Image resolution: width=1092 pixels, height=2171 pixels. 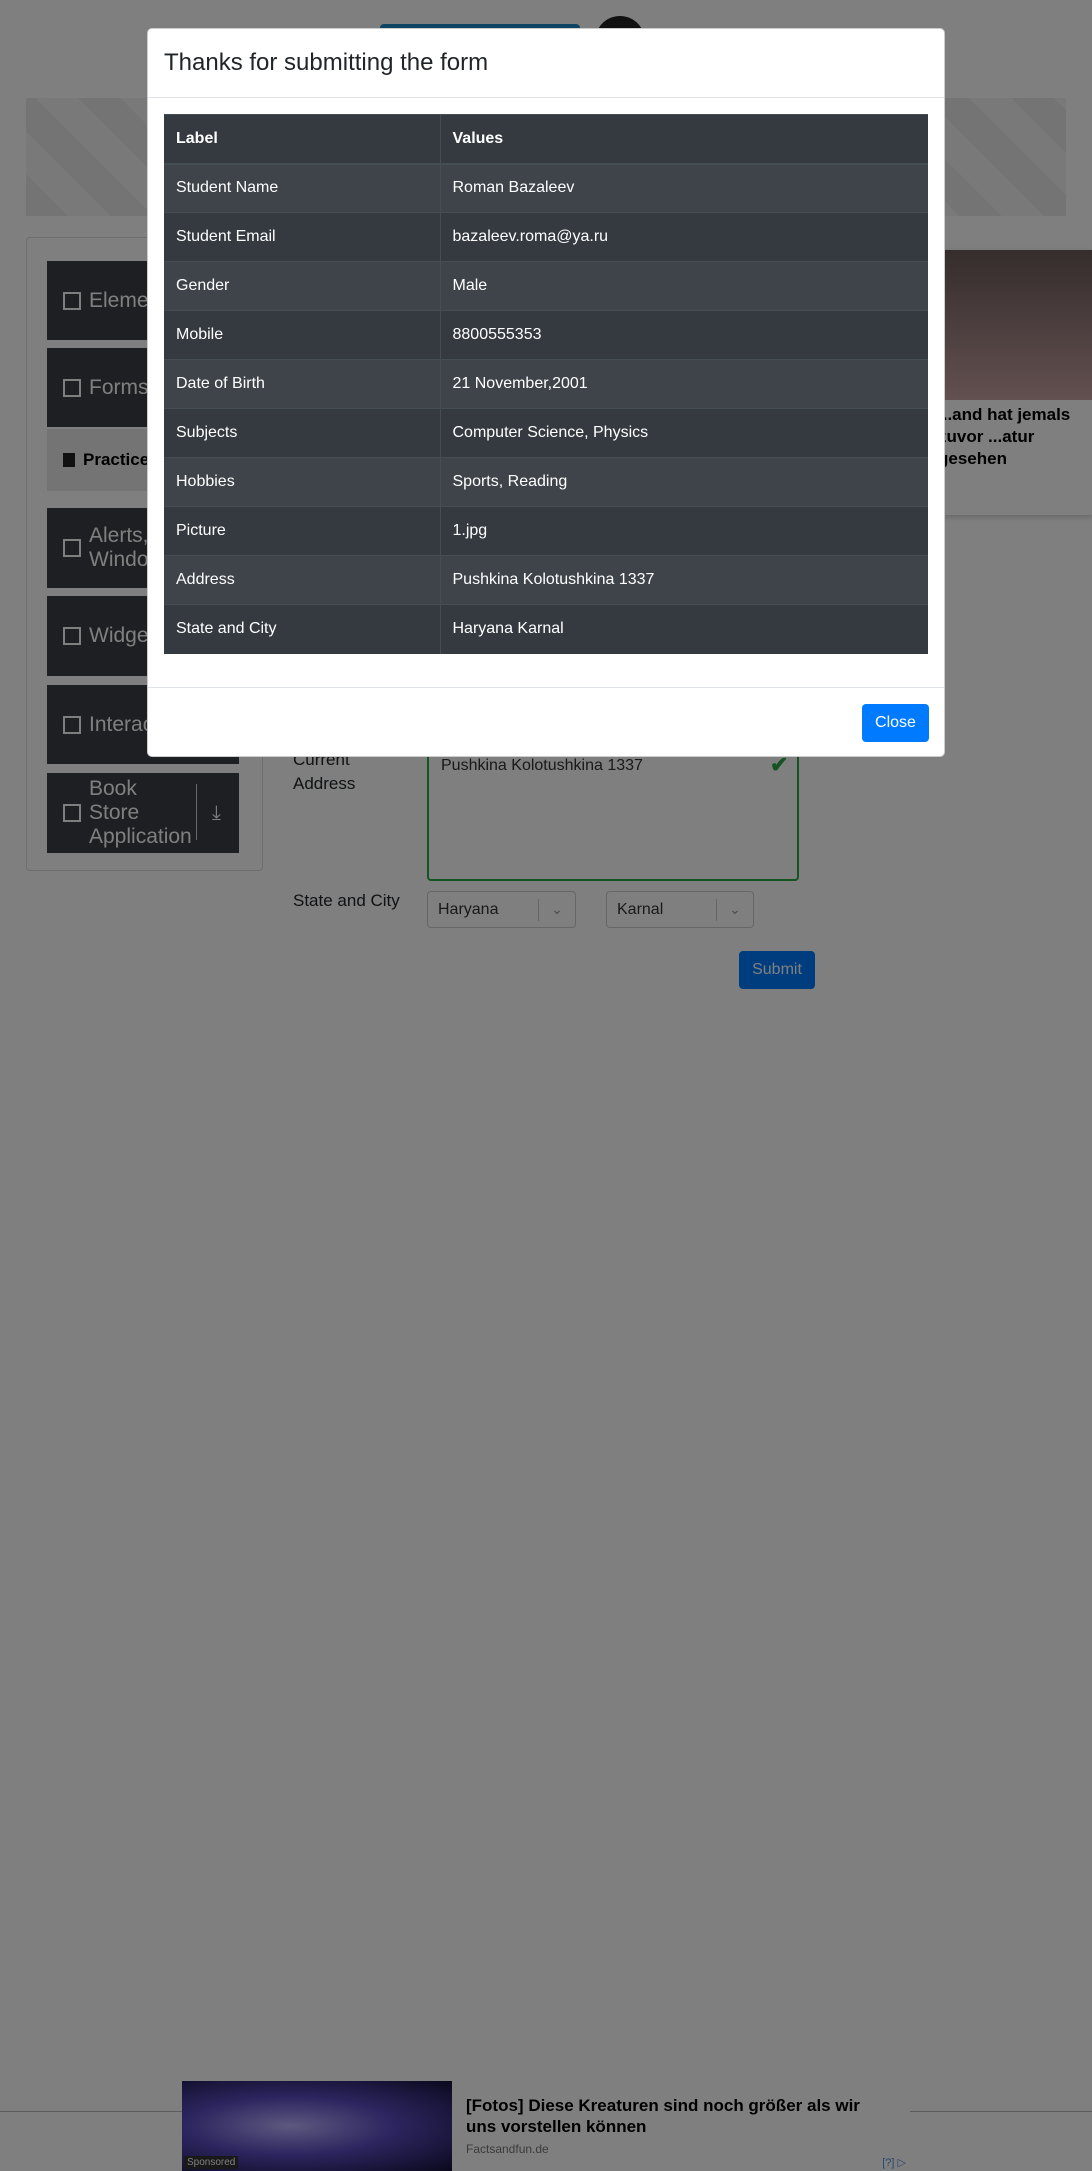 What do you see at coordinates (546, 63) in the screenshot?
I see `modal-header: Thanks for submitting the form` at bounding box center [546, 63].